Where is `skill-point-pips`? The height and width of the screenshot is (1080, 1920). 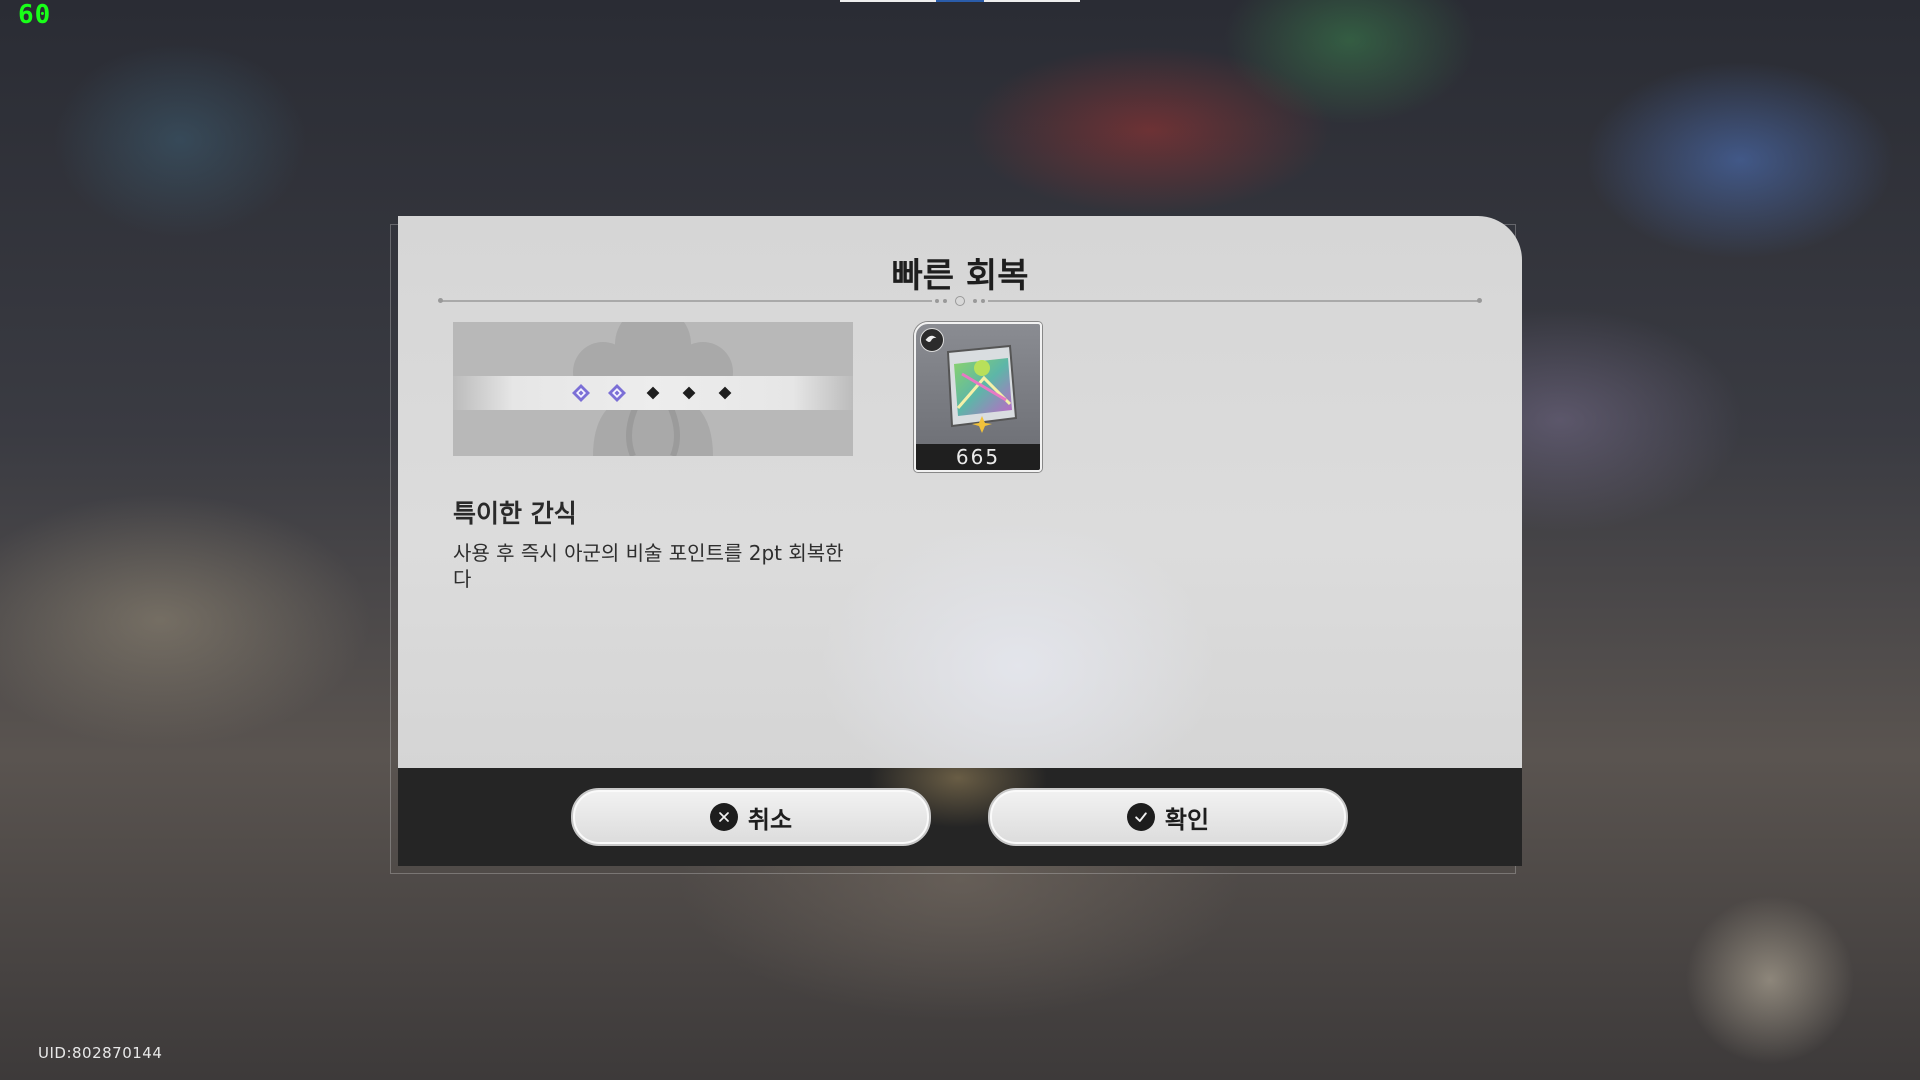
skill-point-pips is located at coordinates (653, 393).